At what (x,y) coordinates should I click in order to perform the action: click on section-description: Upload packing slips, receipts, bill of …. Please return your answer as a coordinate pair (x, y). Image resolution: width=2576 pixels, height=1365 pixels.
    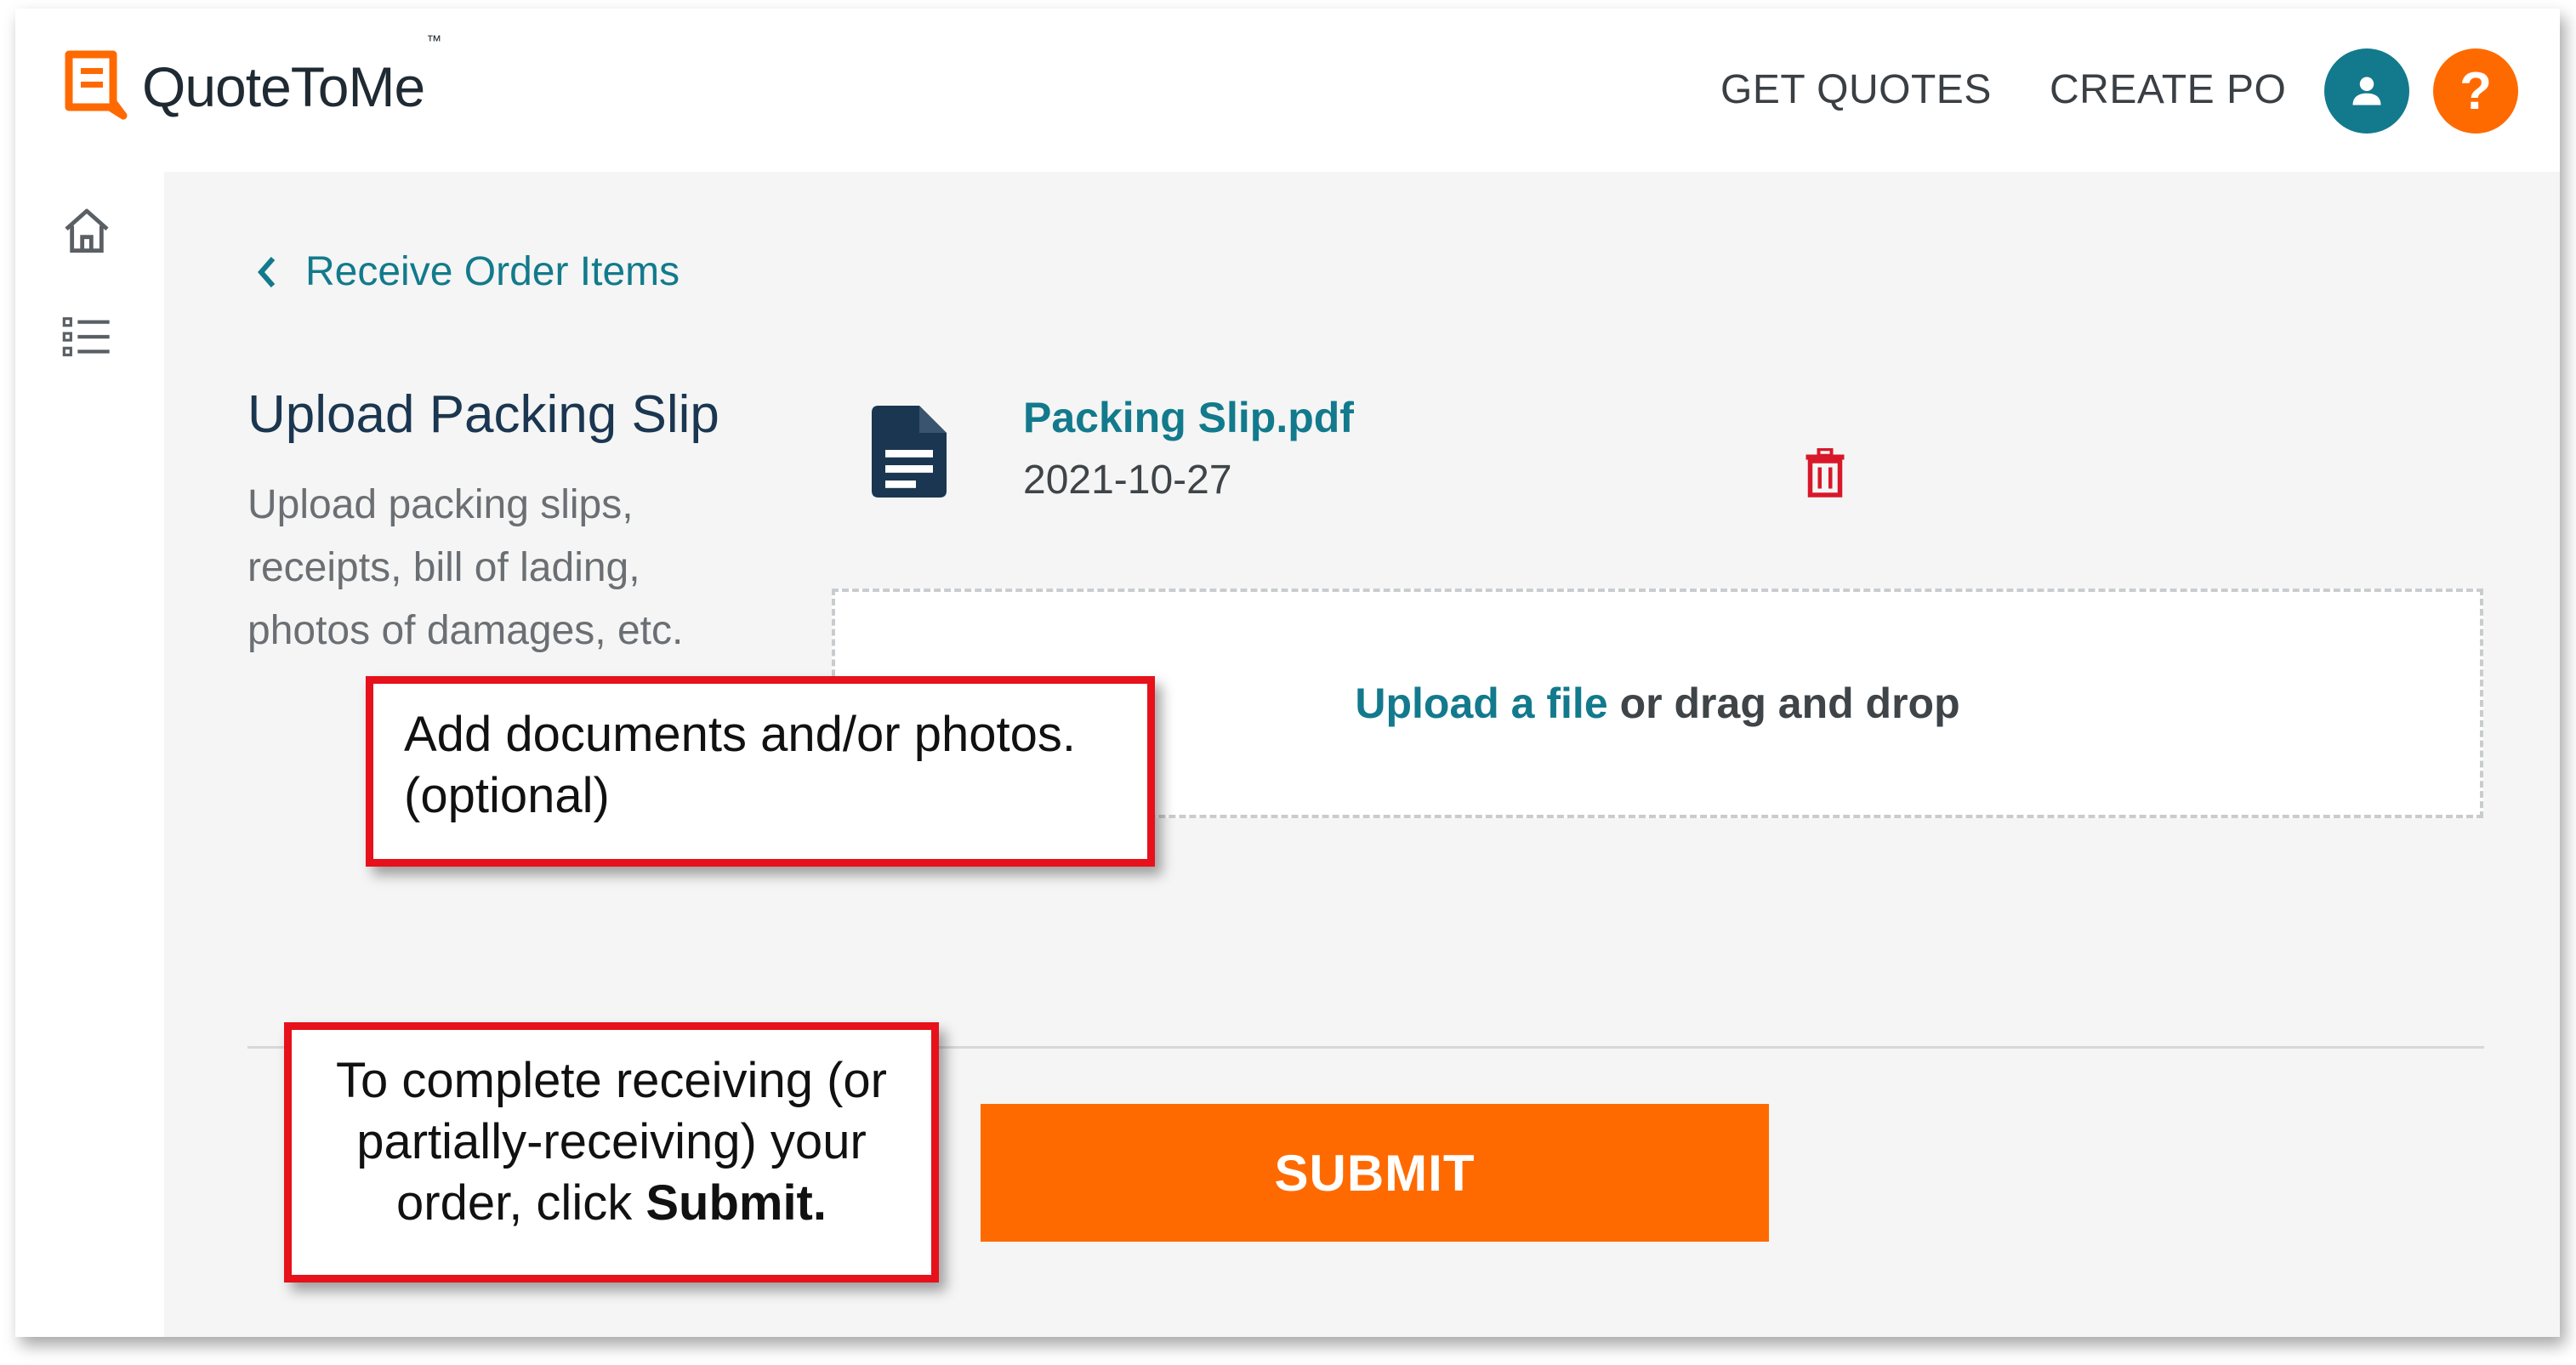
    Looking at the image, I should click on (465, 567).